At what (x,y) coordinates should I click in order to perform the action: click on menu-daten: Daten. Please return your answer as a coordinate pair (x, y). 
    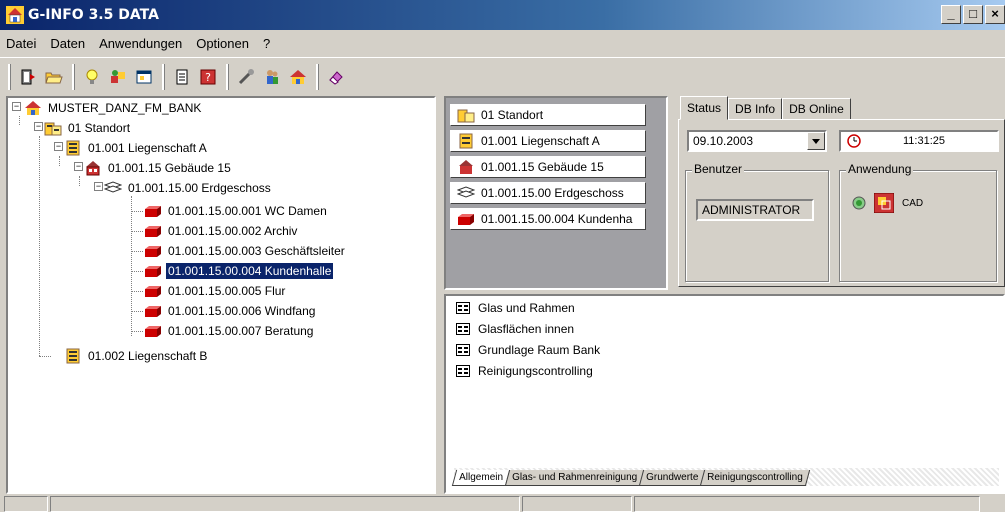
    Looking at the image, I should click on (67, 43).